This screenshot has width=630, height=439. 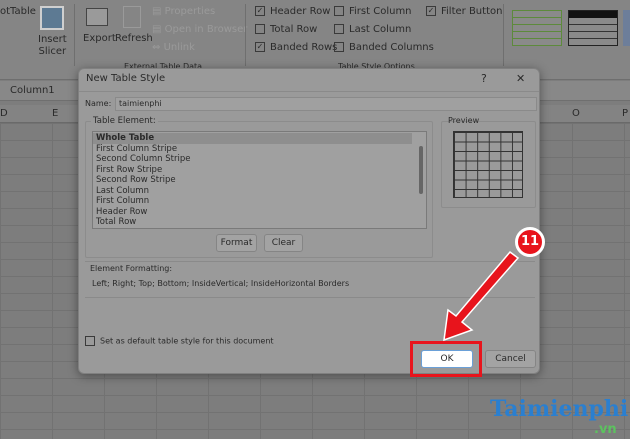 I want to click on annotation-arrow, so click(x=481, y=296).